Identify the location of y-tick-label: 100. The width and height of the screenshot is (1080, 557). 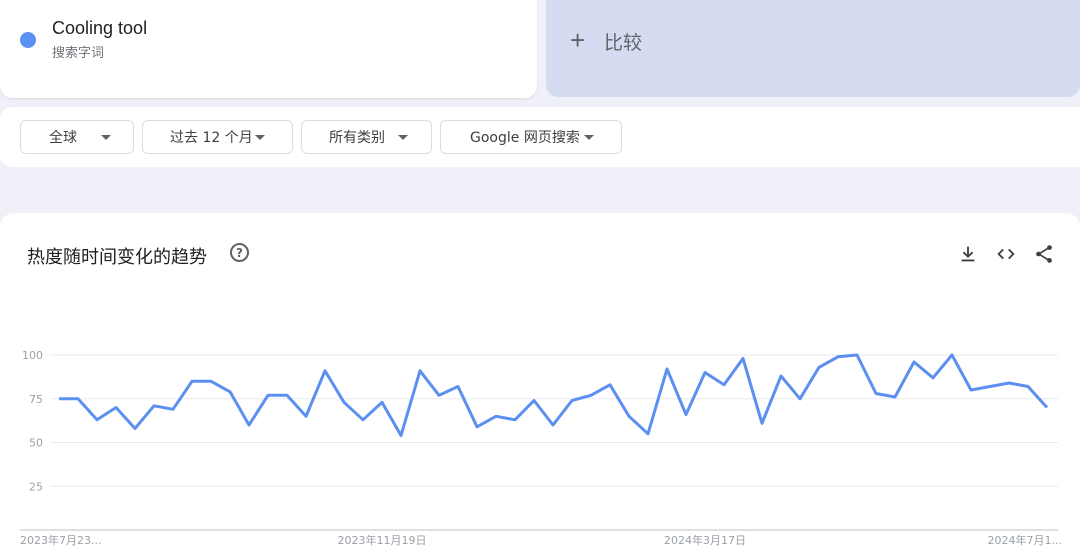
(32, 355).